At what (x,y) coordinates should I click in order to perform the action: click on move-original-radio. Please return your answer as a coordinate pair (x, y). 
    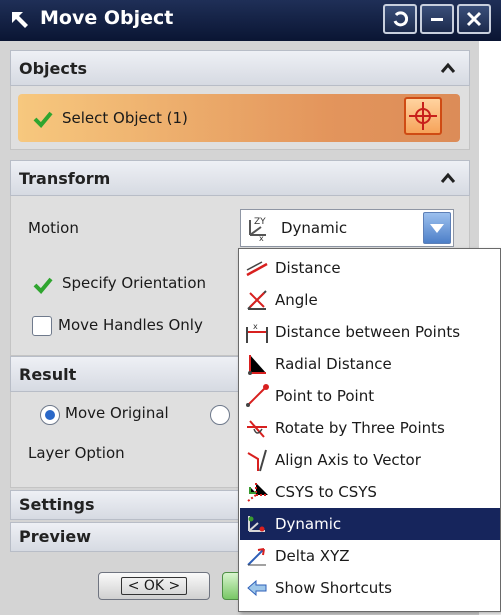
    Looking at the image, I should click on (50, 415).